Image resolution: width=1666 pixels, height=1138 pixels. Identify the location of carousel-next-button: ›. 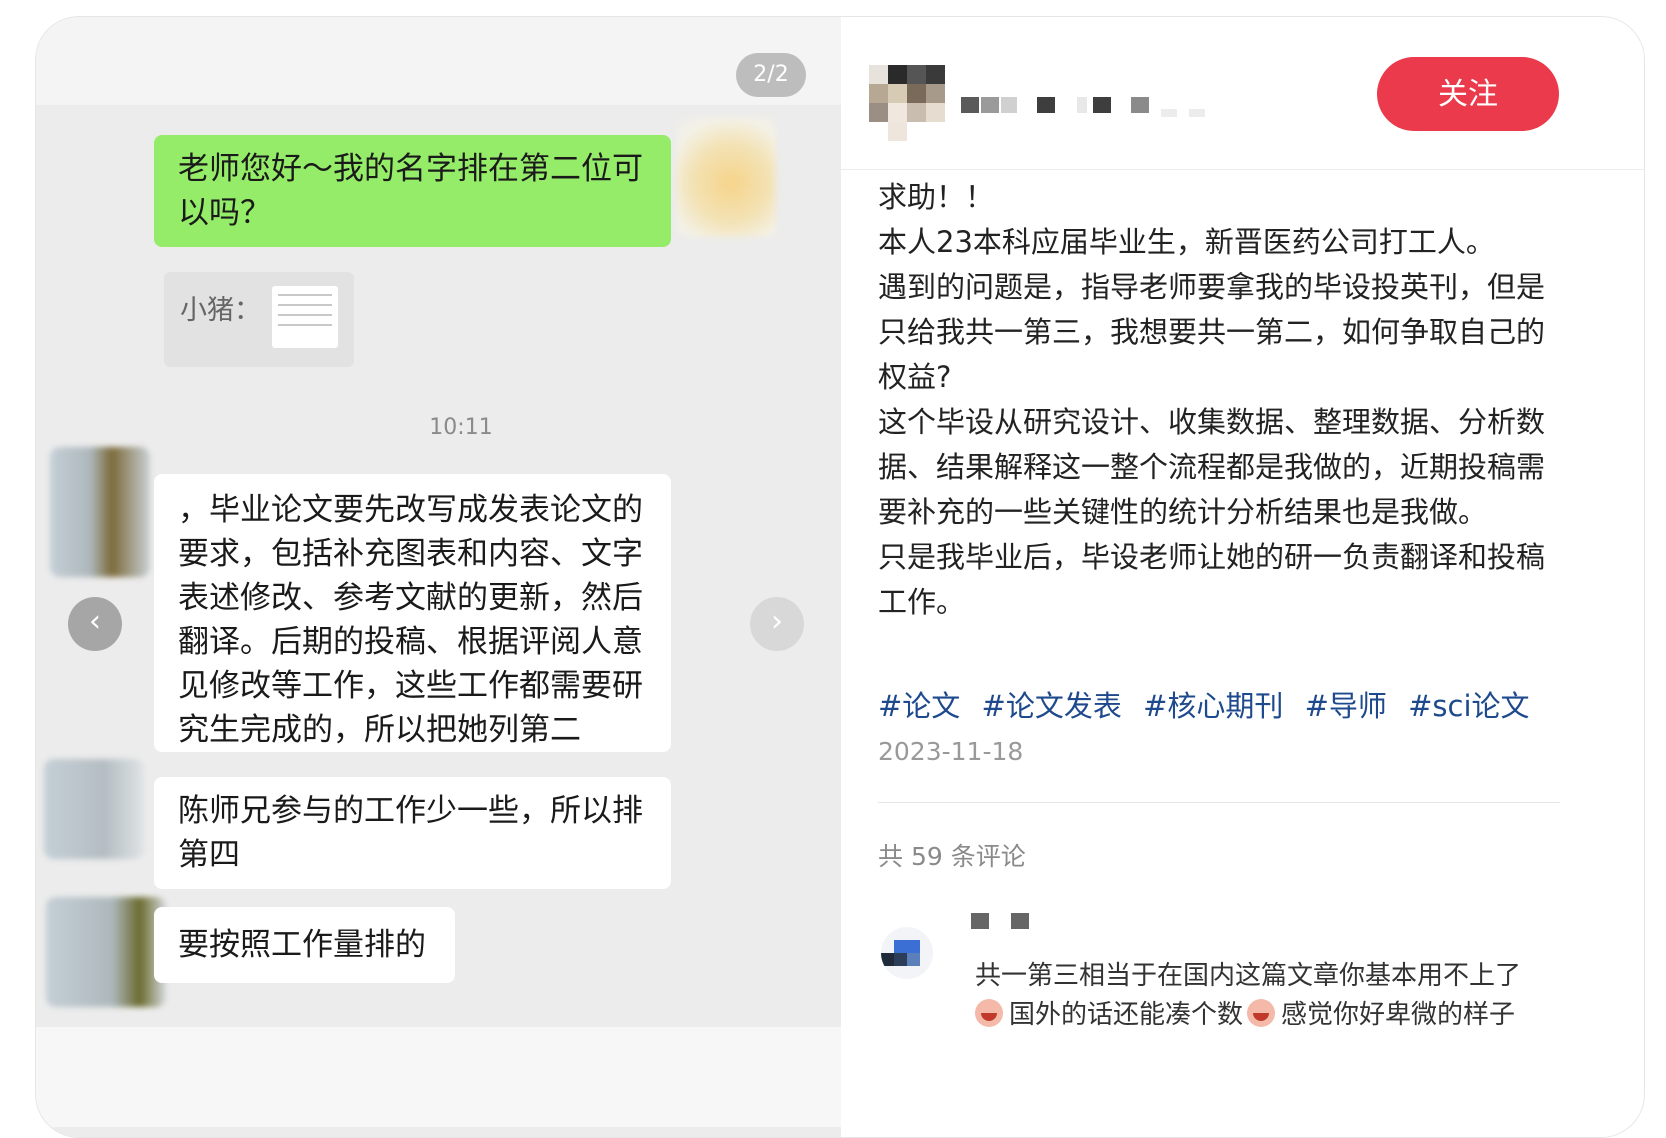
(777, 624).